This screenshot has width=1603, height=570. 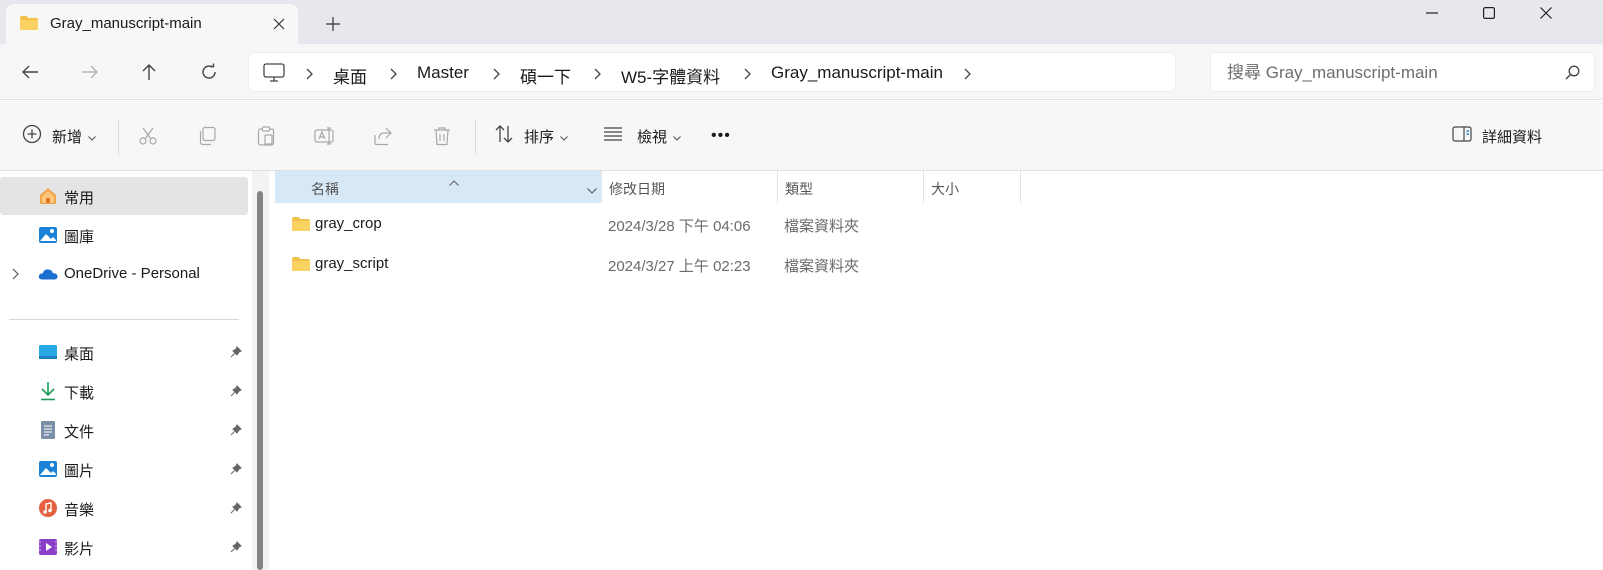 What do you see at coordinates (30, 72) in the screenshot?
I see `back-icon` at bounding box center [30, 72].